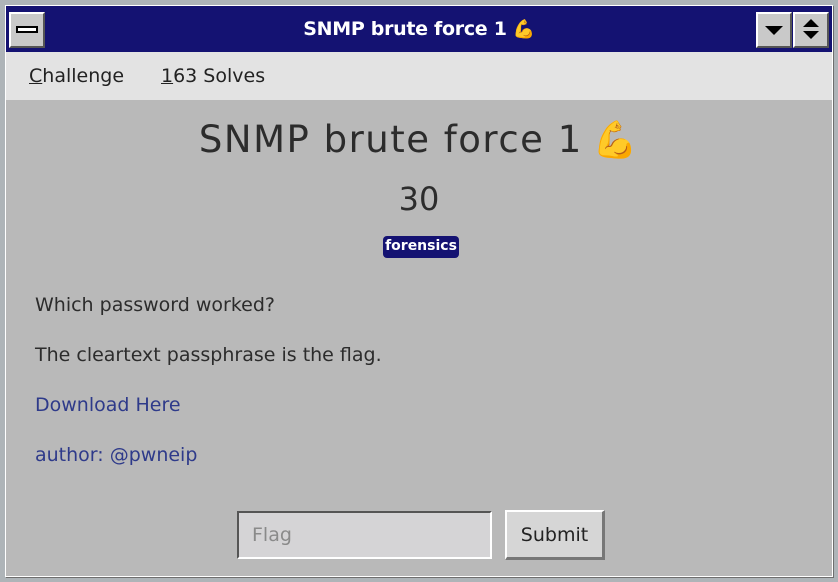 Image resolution: width=838 pixels, height=582 pixels. Describe the element at coordinates (405, 29) in the screenshot. I see `window-title-text: SNMP brute force 1` at that location.